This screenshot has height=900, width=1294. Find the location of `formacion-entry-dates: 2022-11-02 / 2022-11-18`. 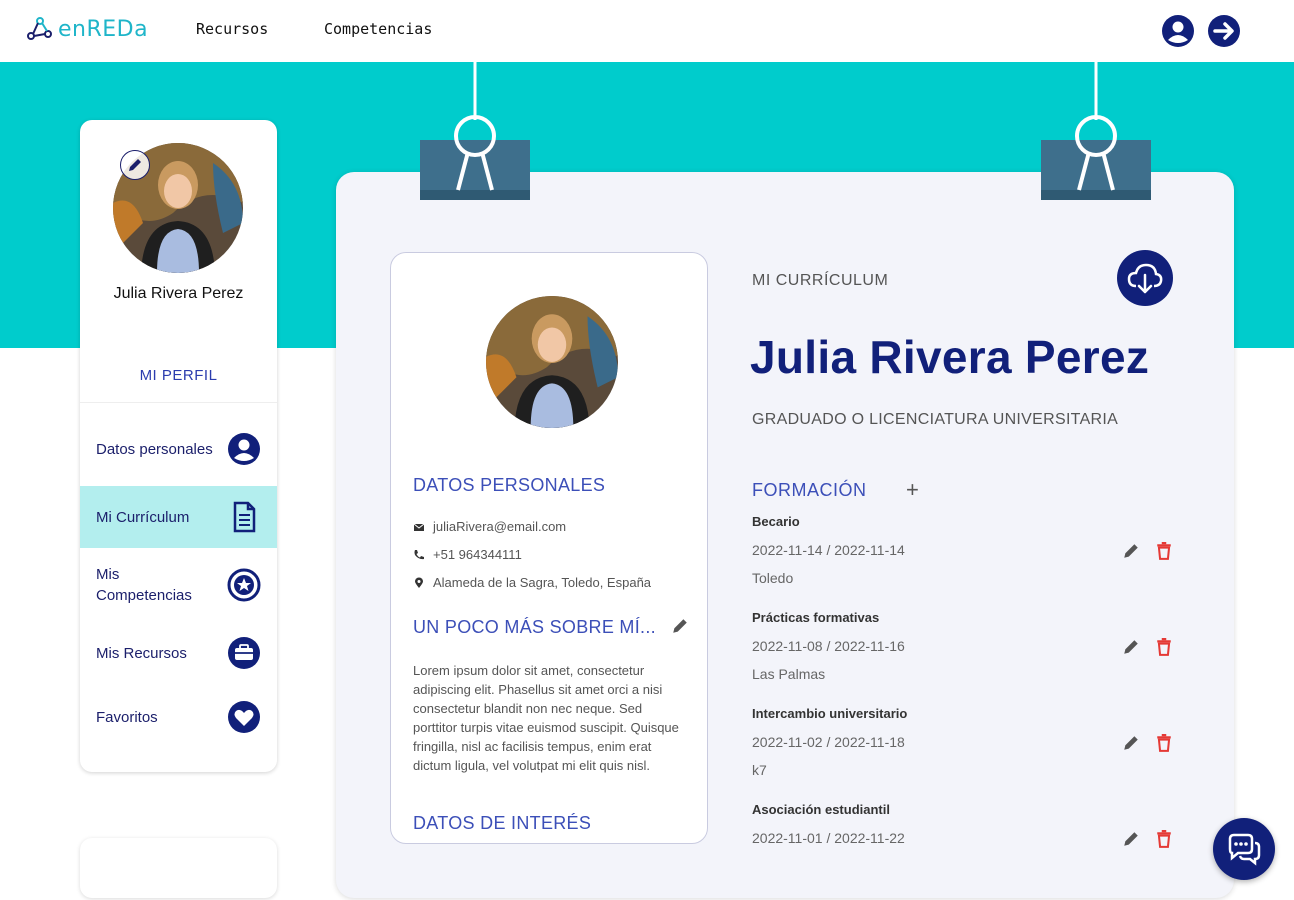

formacion-entry-dates: 2022-11-02 / 2022-11-18 is located at coordinates (828, 742).